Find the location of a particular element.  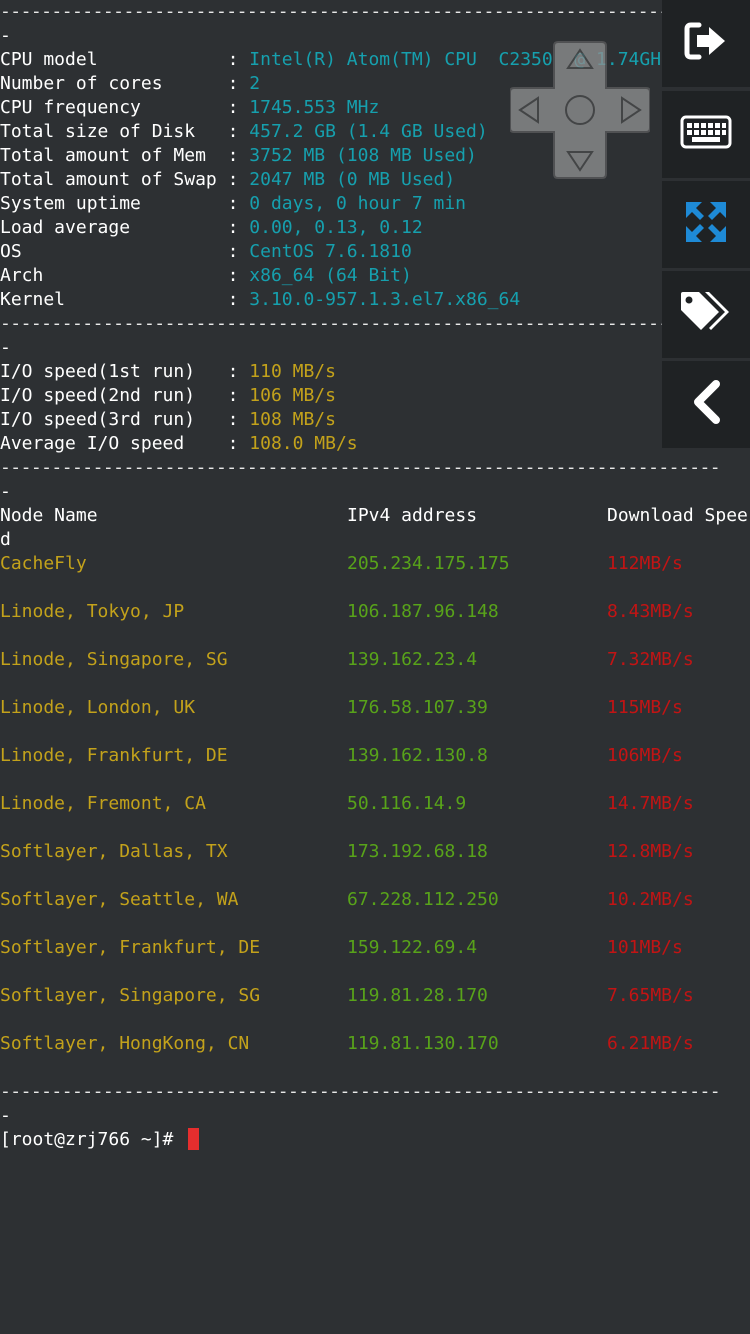

io-row: I/O speed(2nd run) : 106 MB/s is located at coordinates (168, 395).